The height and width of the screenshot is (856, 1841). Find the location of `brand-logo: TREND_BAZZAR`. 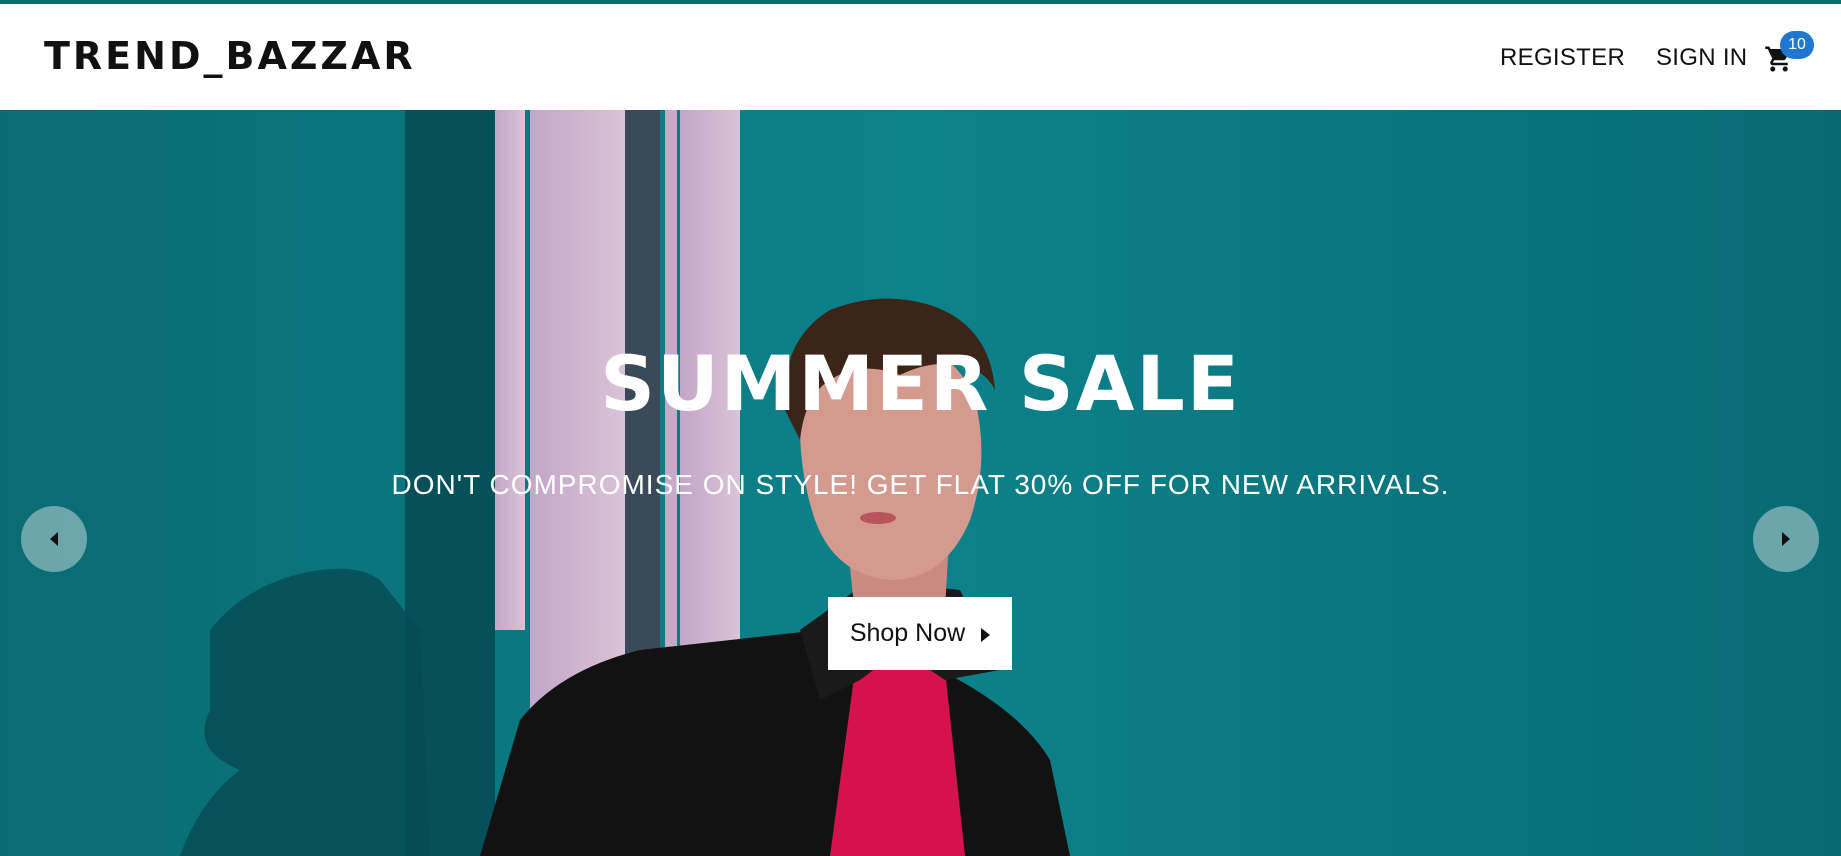

brand-logo: TREND_BAZZAR is located at coordinates (230, 56).